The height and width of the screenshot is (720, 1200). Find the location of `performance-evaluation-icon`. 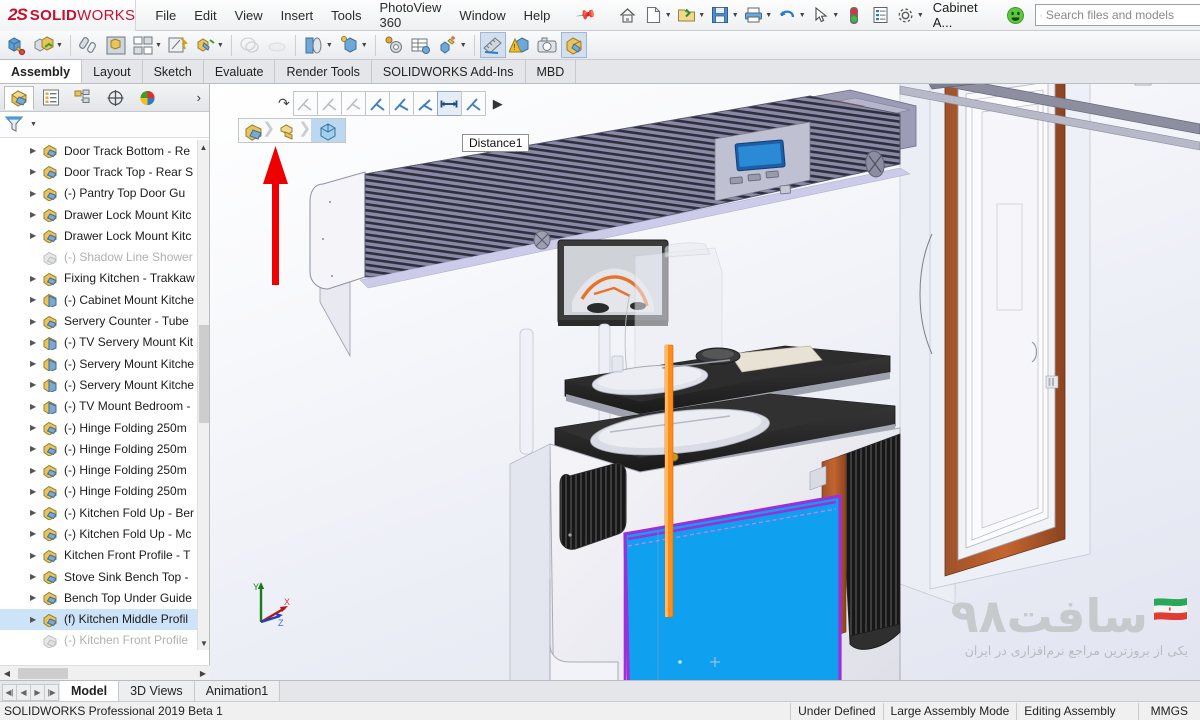

performance-evaluation-icon is located at coordinates (448, 45).